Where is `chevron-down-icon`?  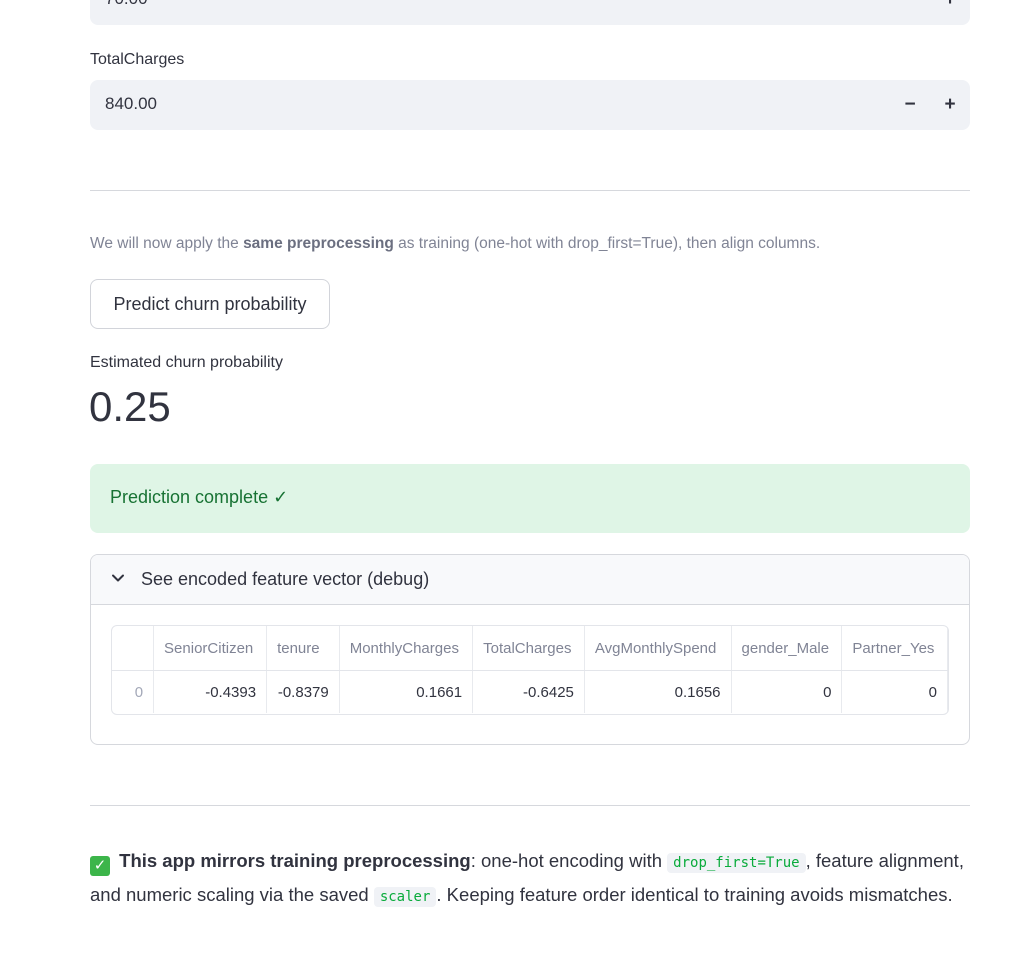
chevron-down-icon is located at coordinates (118, 578).